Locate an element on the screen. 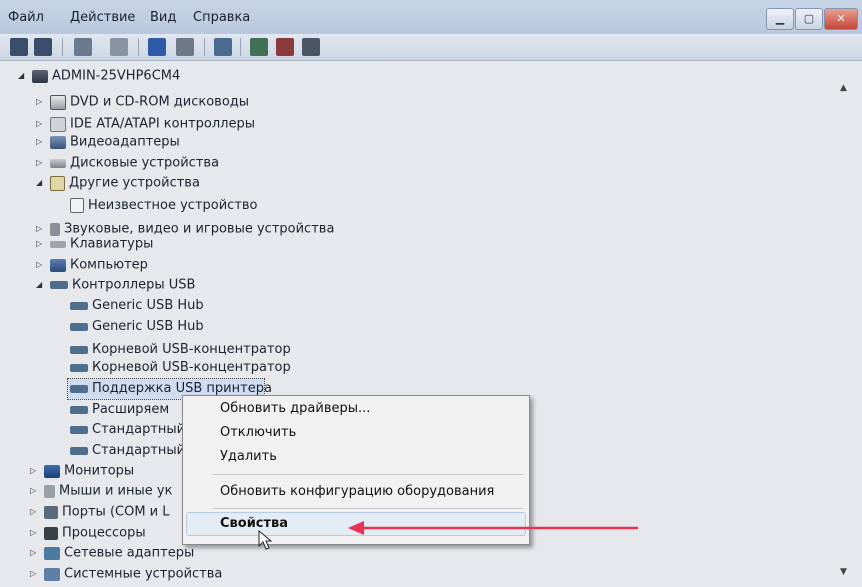 The width and height of the screenshot is (862, 587). tree-item-keyboard: ▷ Клавиатуры is located at coordinates (94, 244).